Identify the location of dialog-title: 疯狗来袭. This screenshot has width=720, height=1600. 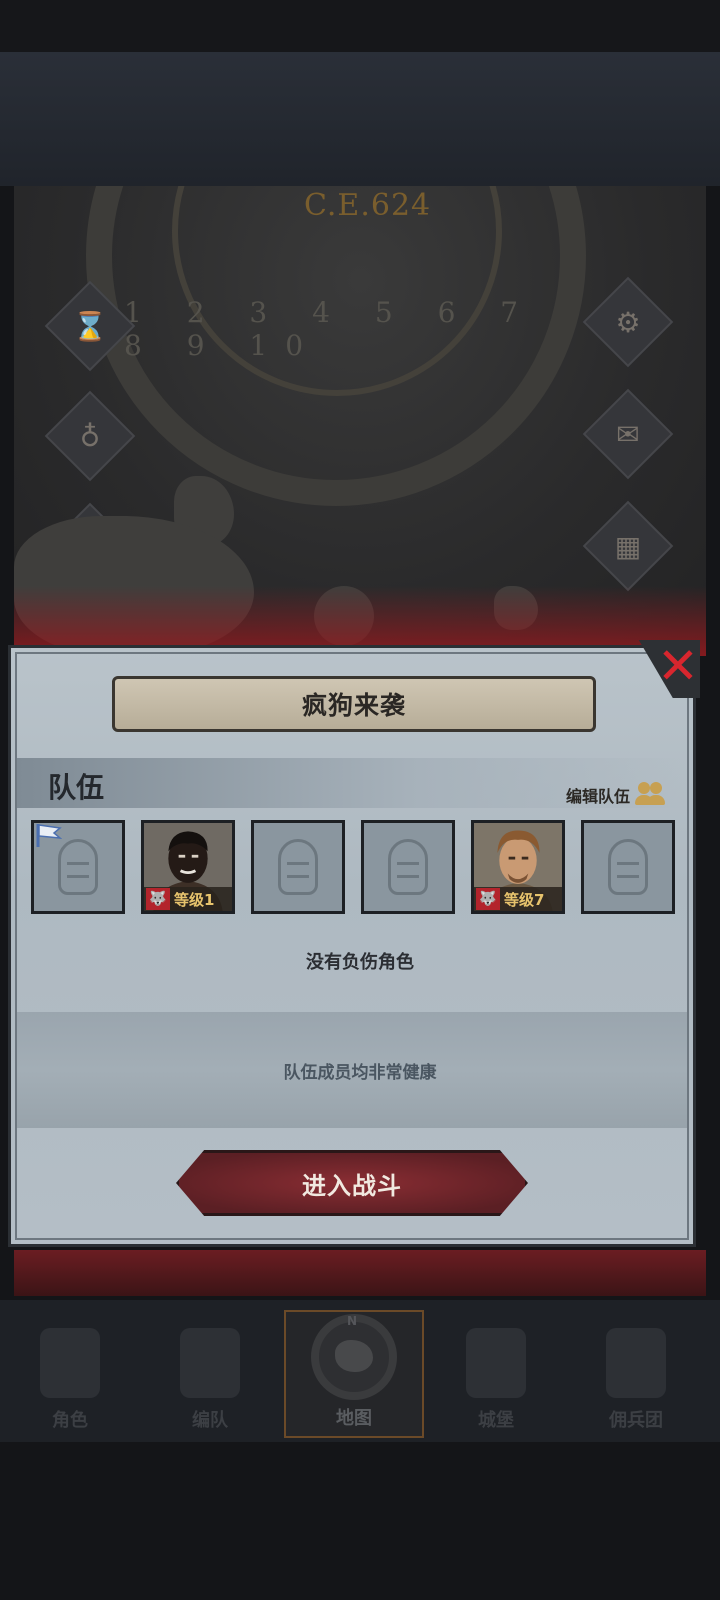
(353, 705).